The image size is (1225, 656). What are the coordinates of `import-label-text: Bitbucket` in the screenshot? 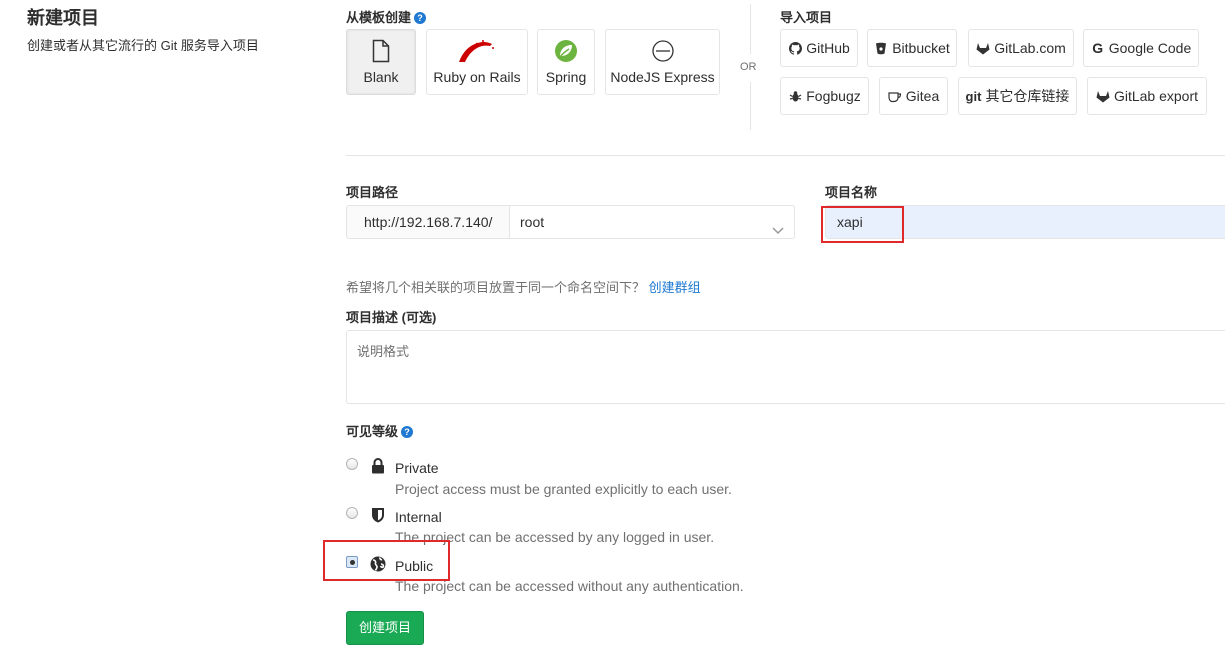 It's located at (921, 48).